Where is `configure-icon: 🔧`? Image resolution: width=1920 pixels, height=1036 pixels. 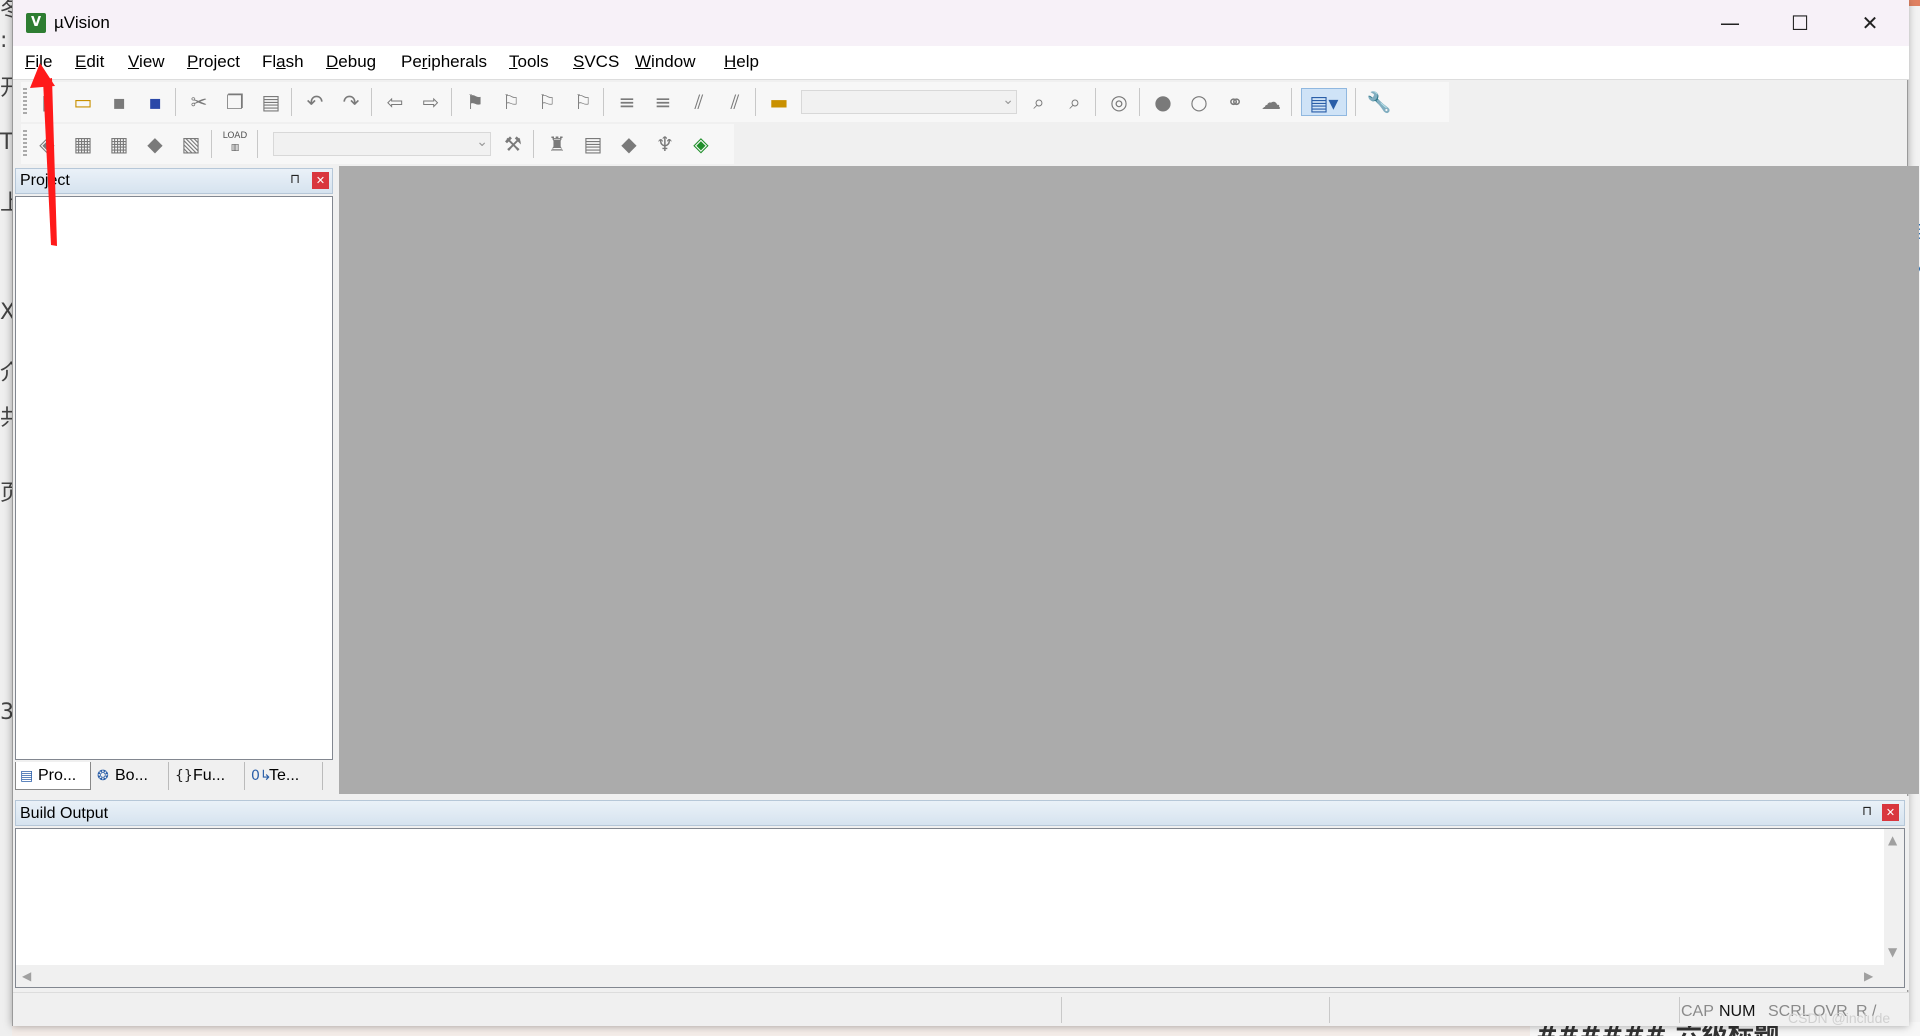
configure-icon: 🔧 is located at coordinates (1379, 102).